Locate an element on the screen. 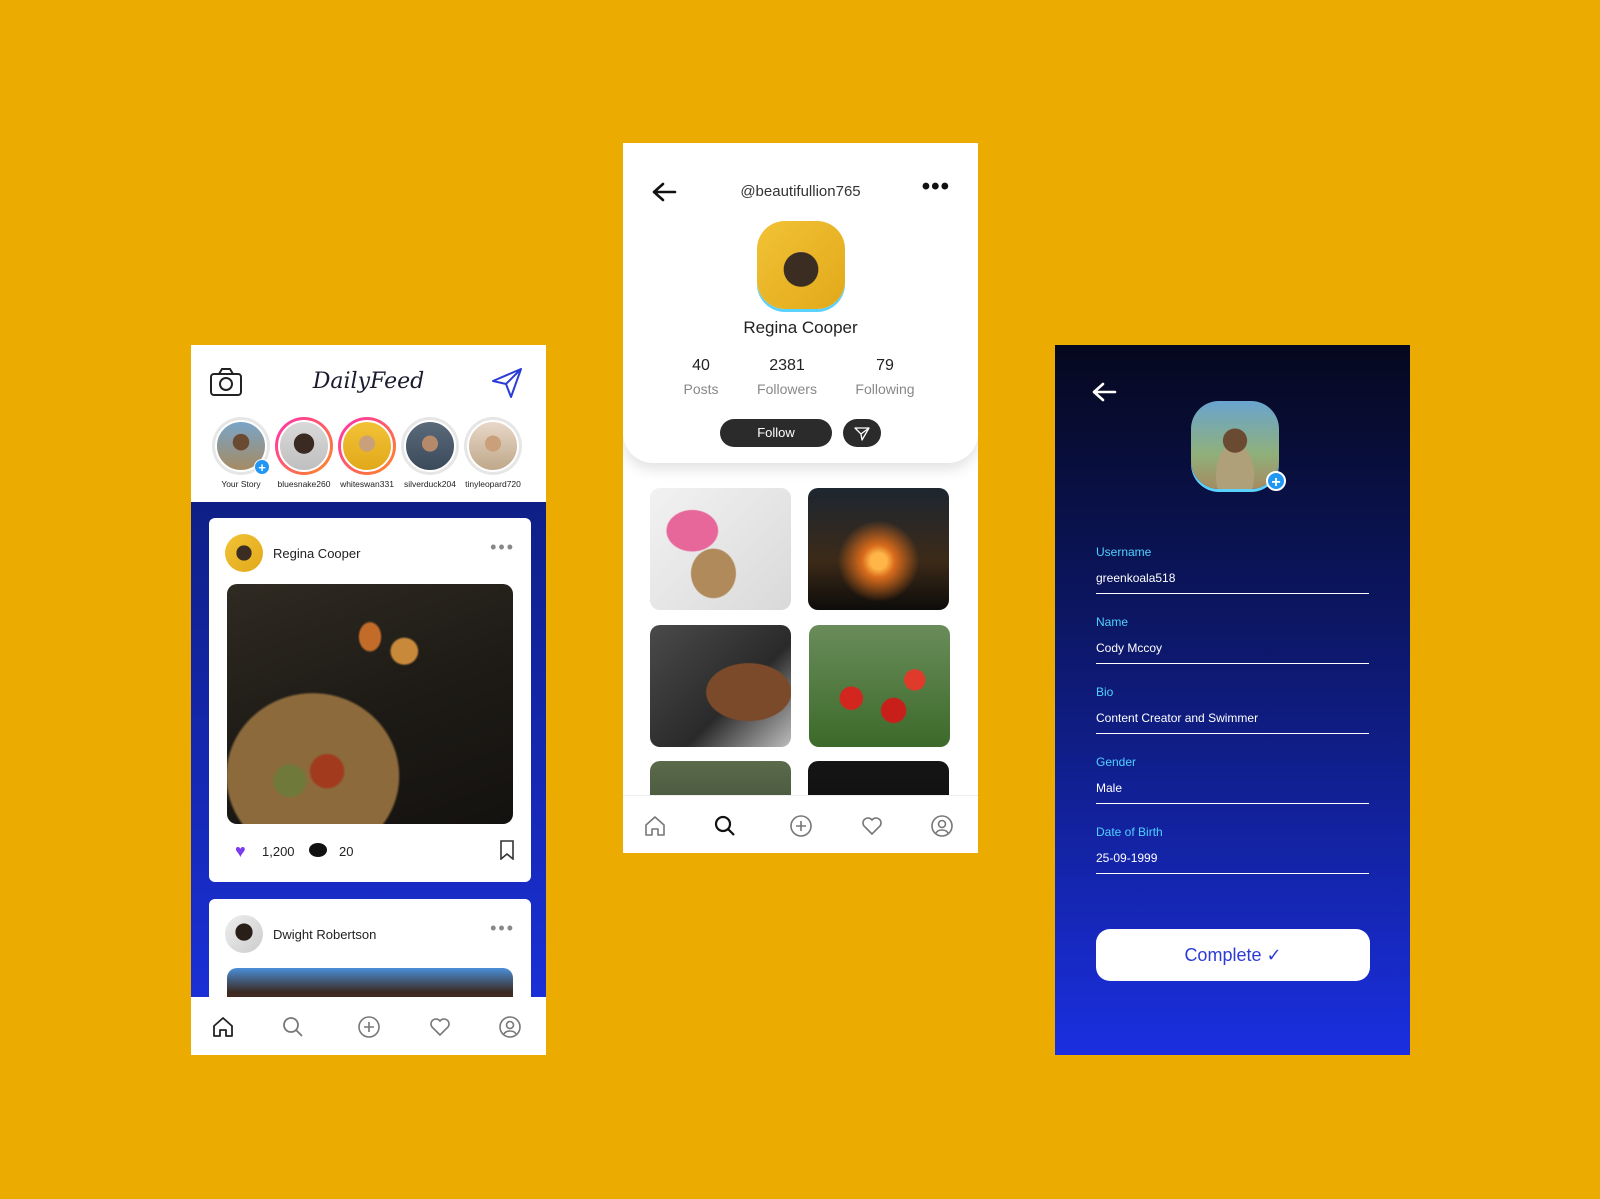 This screenshot has width=1600, height=1199. gender-field: Gender Male is located at coordinates (1232, 779).